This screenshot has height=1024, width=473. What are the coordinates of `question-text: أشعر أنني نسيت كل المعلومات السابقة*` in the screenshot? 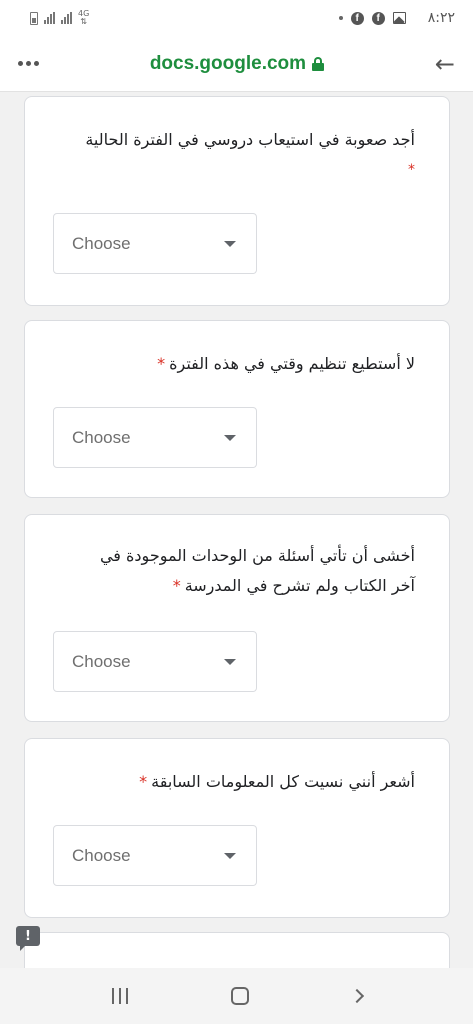 It's located at (277, 781).